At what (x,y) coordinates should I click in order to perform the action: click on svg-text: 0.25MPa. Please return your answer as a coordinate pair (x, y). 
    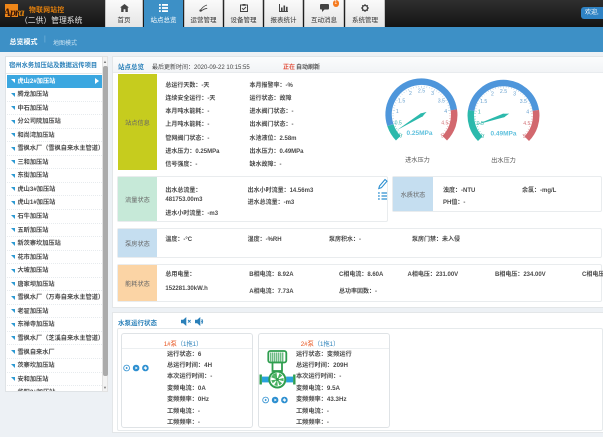
    Looking at the image, I should click on (419, 133).